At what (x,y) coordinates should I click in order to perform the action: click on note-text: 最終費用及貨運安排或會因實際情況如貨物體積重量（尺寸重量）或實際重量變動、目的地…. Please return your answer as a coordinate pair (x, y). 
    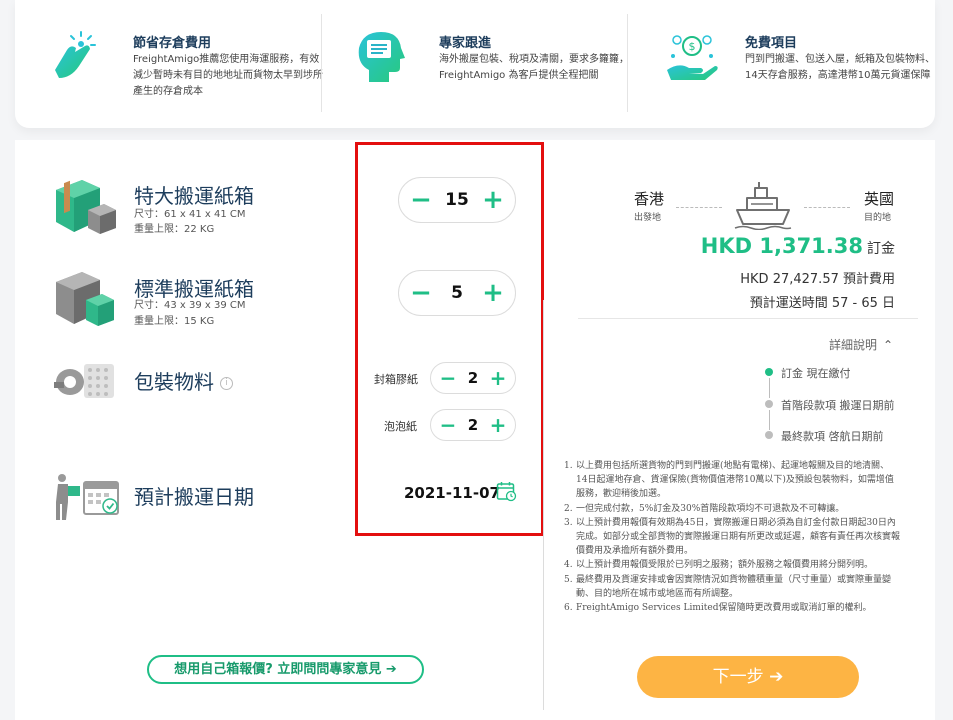
    Looking at the image, I should click on (734, 586).